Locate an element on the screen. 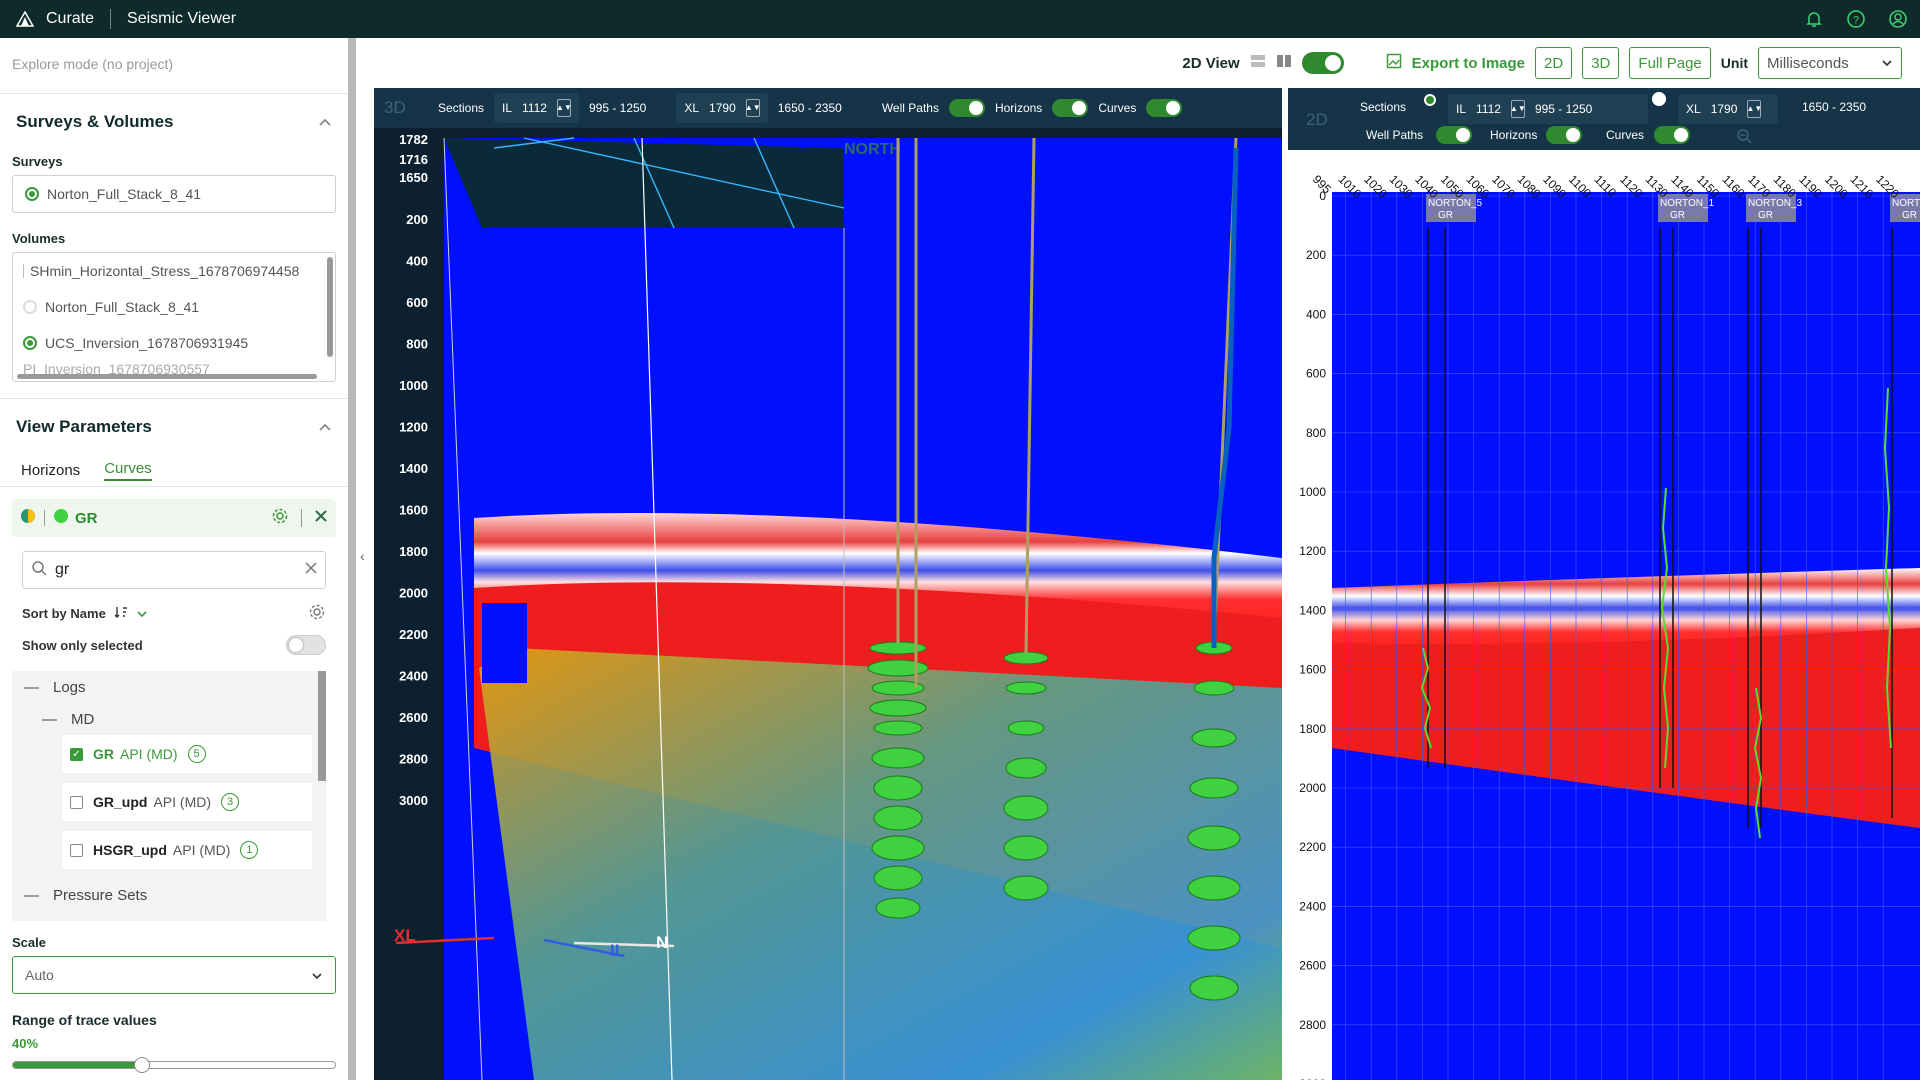  unit-label: Unit is located at coordinates (1734, 63).